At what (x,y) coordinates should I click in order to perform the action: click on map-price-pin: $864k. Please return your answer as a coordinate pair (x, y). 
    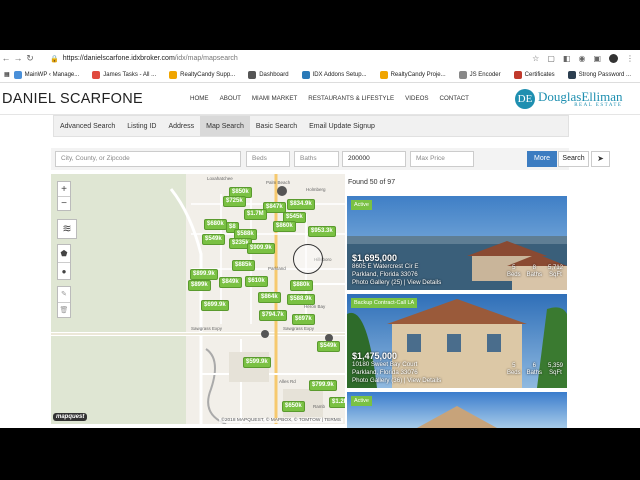
    Looking at the image, I should click on (269, 297).